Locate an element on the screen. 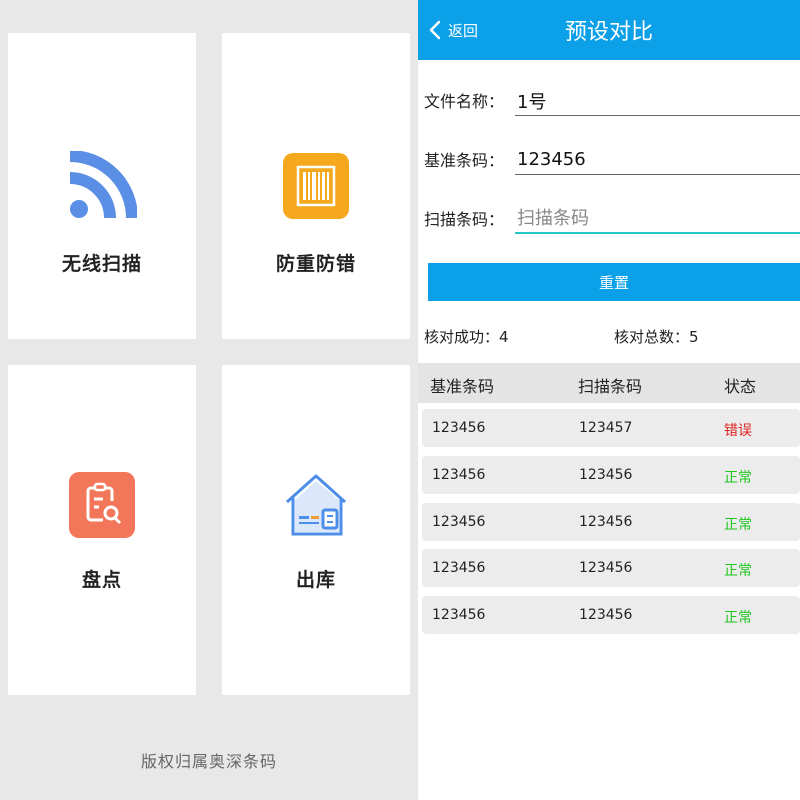 This screenshot has height=800, width=800. tile-inventory: 盘点 is located at coordinates (102, 530).